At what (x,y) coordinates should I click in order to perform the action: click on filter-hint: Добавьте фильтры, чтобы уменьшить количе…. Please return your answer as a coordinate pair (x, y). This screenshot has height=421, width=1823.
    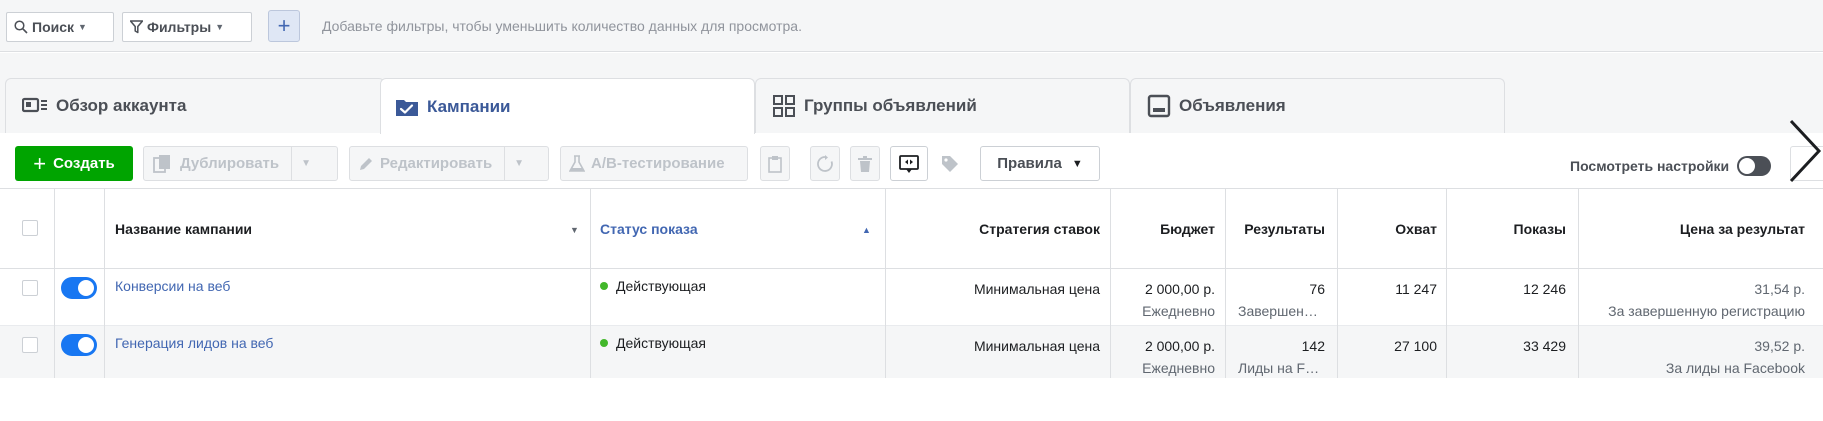
    Looking at the image, I should click on (562, 26).